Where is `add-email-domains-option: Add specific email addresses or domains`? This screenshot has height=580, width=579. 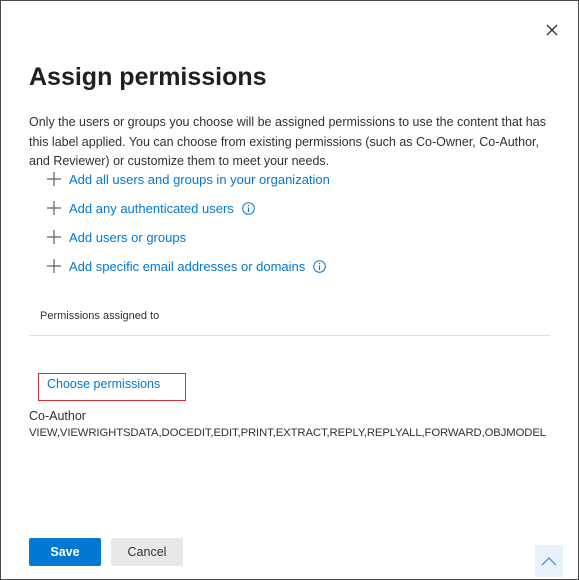 add-email-domains-option: Add specific email addresses or domains is located at coordinates (186, 266).